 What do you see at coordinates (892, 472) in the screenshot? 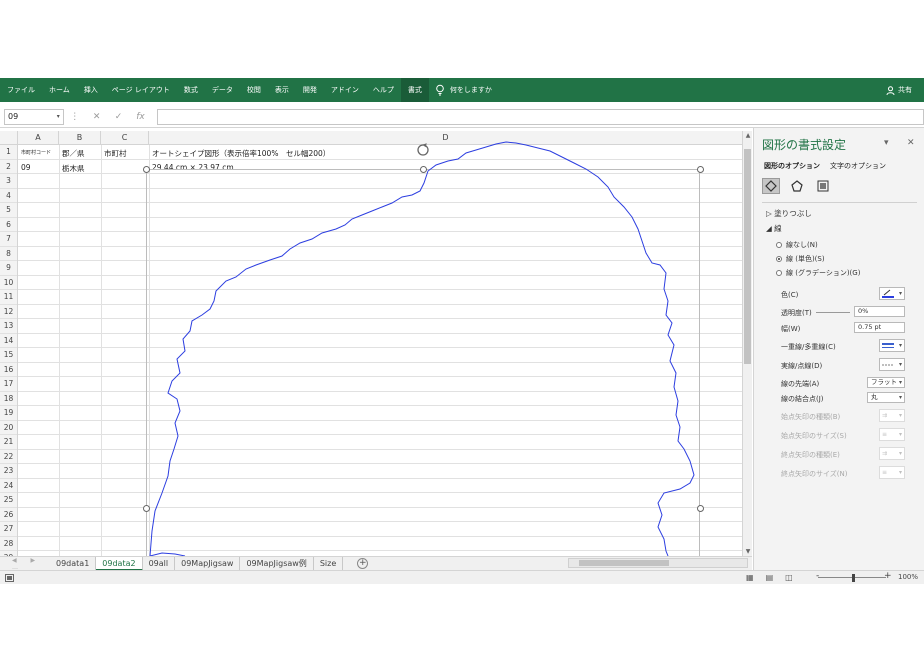
I see `end-arrow-size-button: ≡ ▾` at bounding box center [892, 472].